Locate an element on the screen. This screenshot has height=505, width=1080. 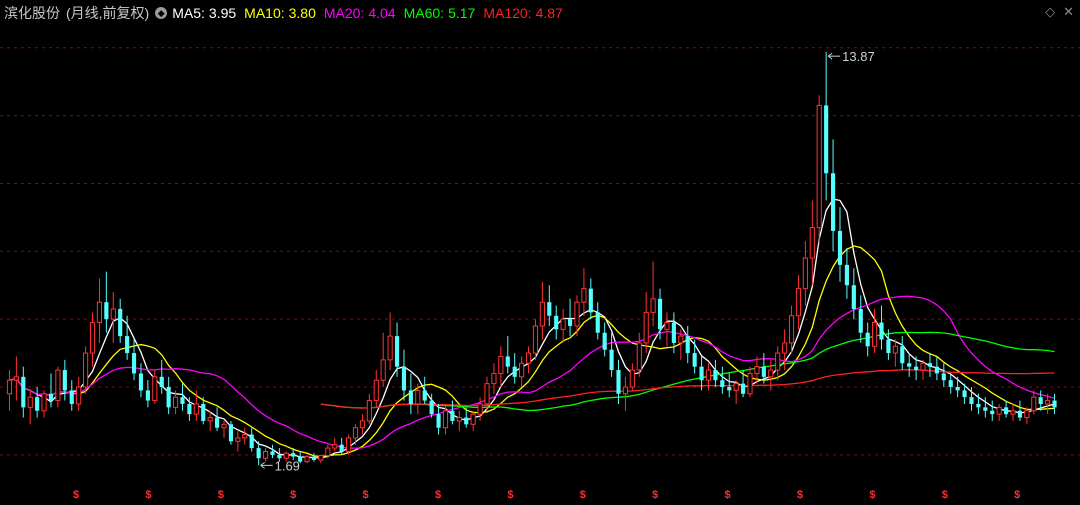
stock-name: 滨化股份 is located at coordinates (32, 13).